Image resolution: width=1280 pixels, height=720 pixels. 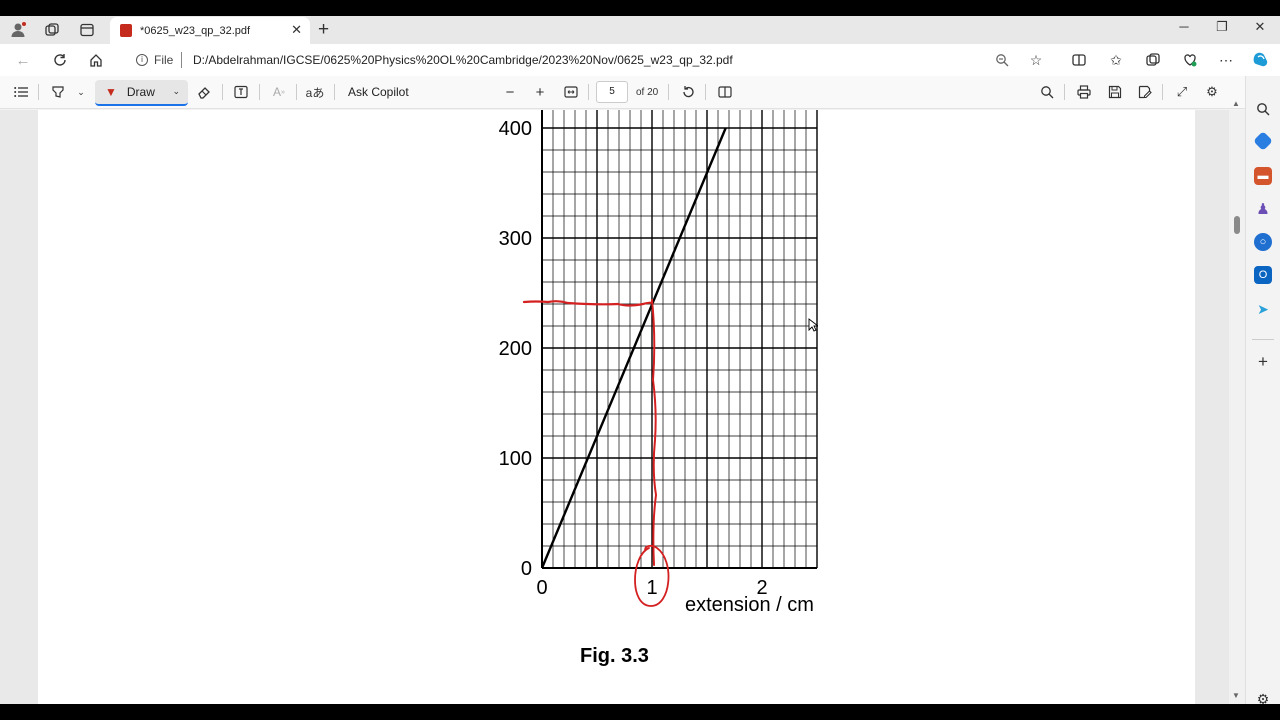 What do you see at coordinates (1153, 60) in the screenshot?
I see `collections-icon` at bounding box center [1153, 60].